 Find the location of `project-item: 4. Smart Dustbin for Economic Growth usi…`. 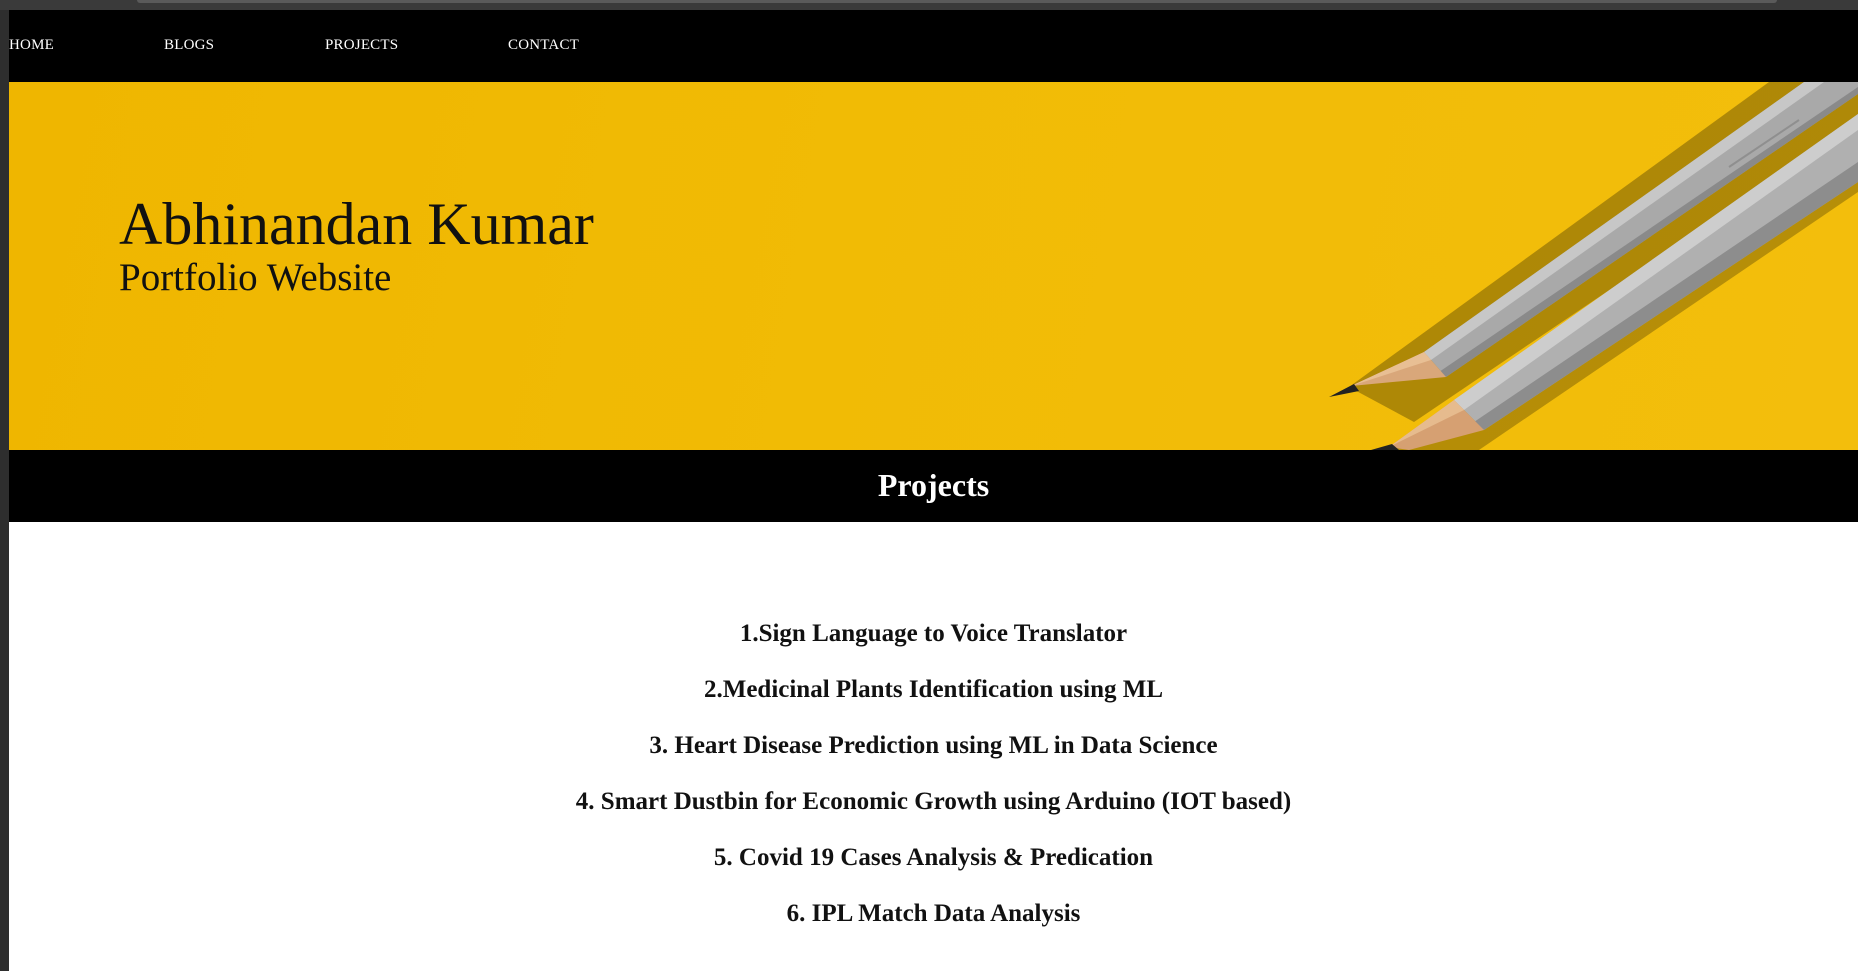

project-item: 4. Smart Dustbin for Economic Growth usi… is located at coordinates (933, 801).